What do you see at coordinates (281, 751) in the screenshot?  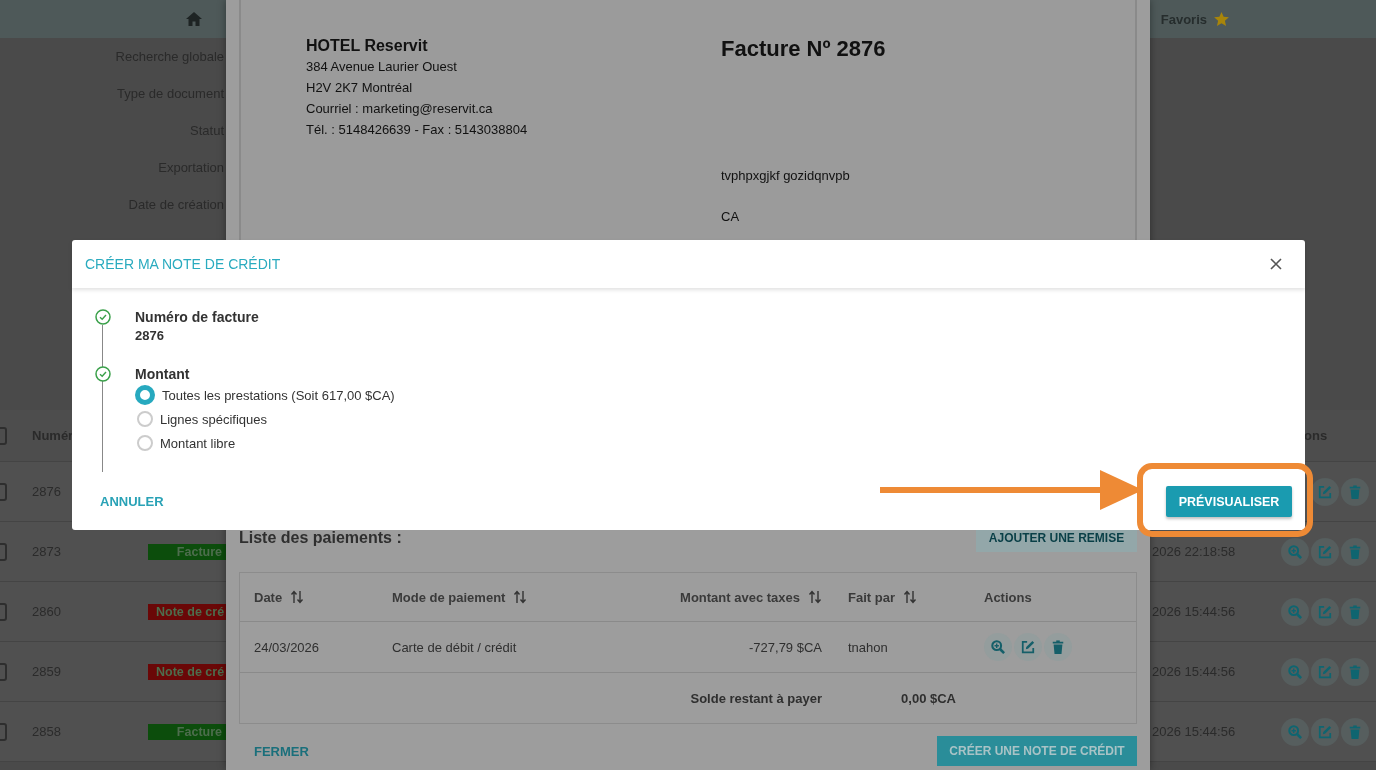 I see `close-button: FERMER` at bounding box center [281, 751].